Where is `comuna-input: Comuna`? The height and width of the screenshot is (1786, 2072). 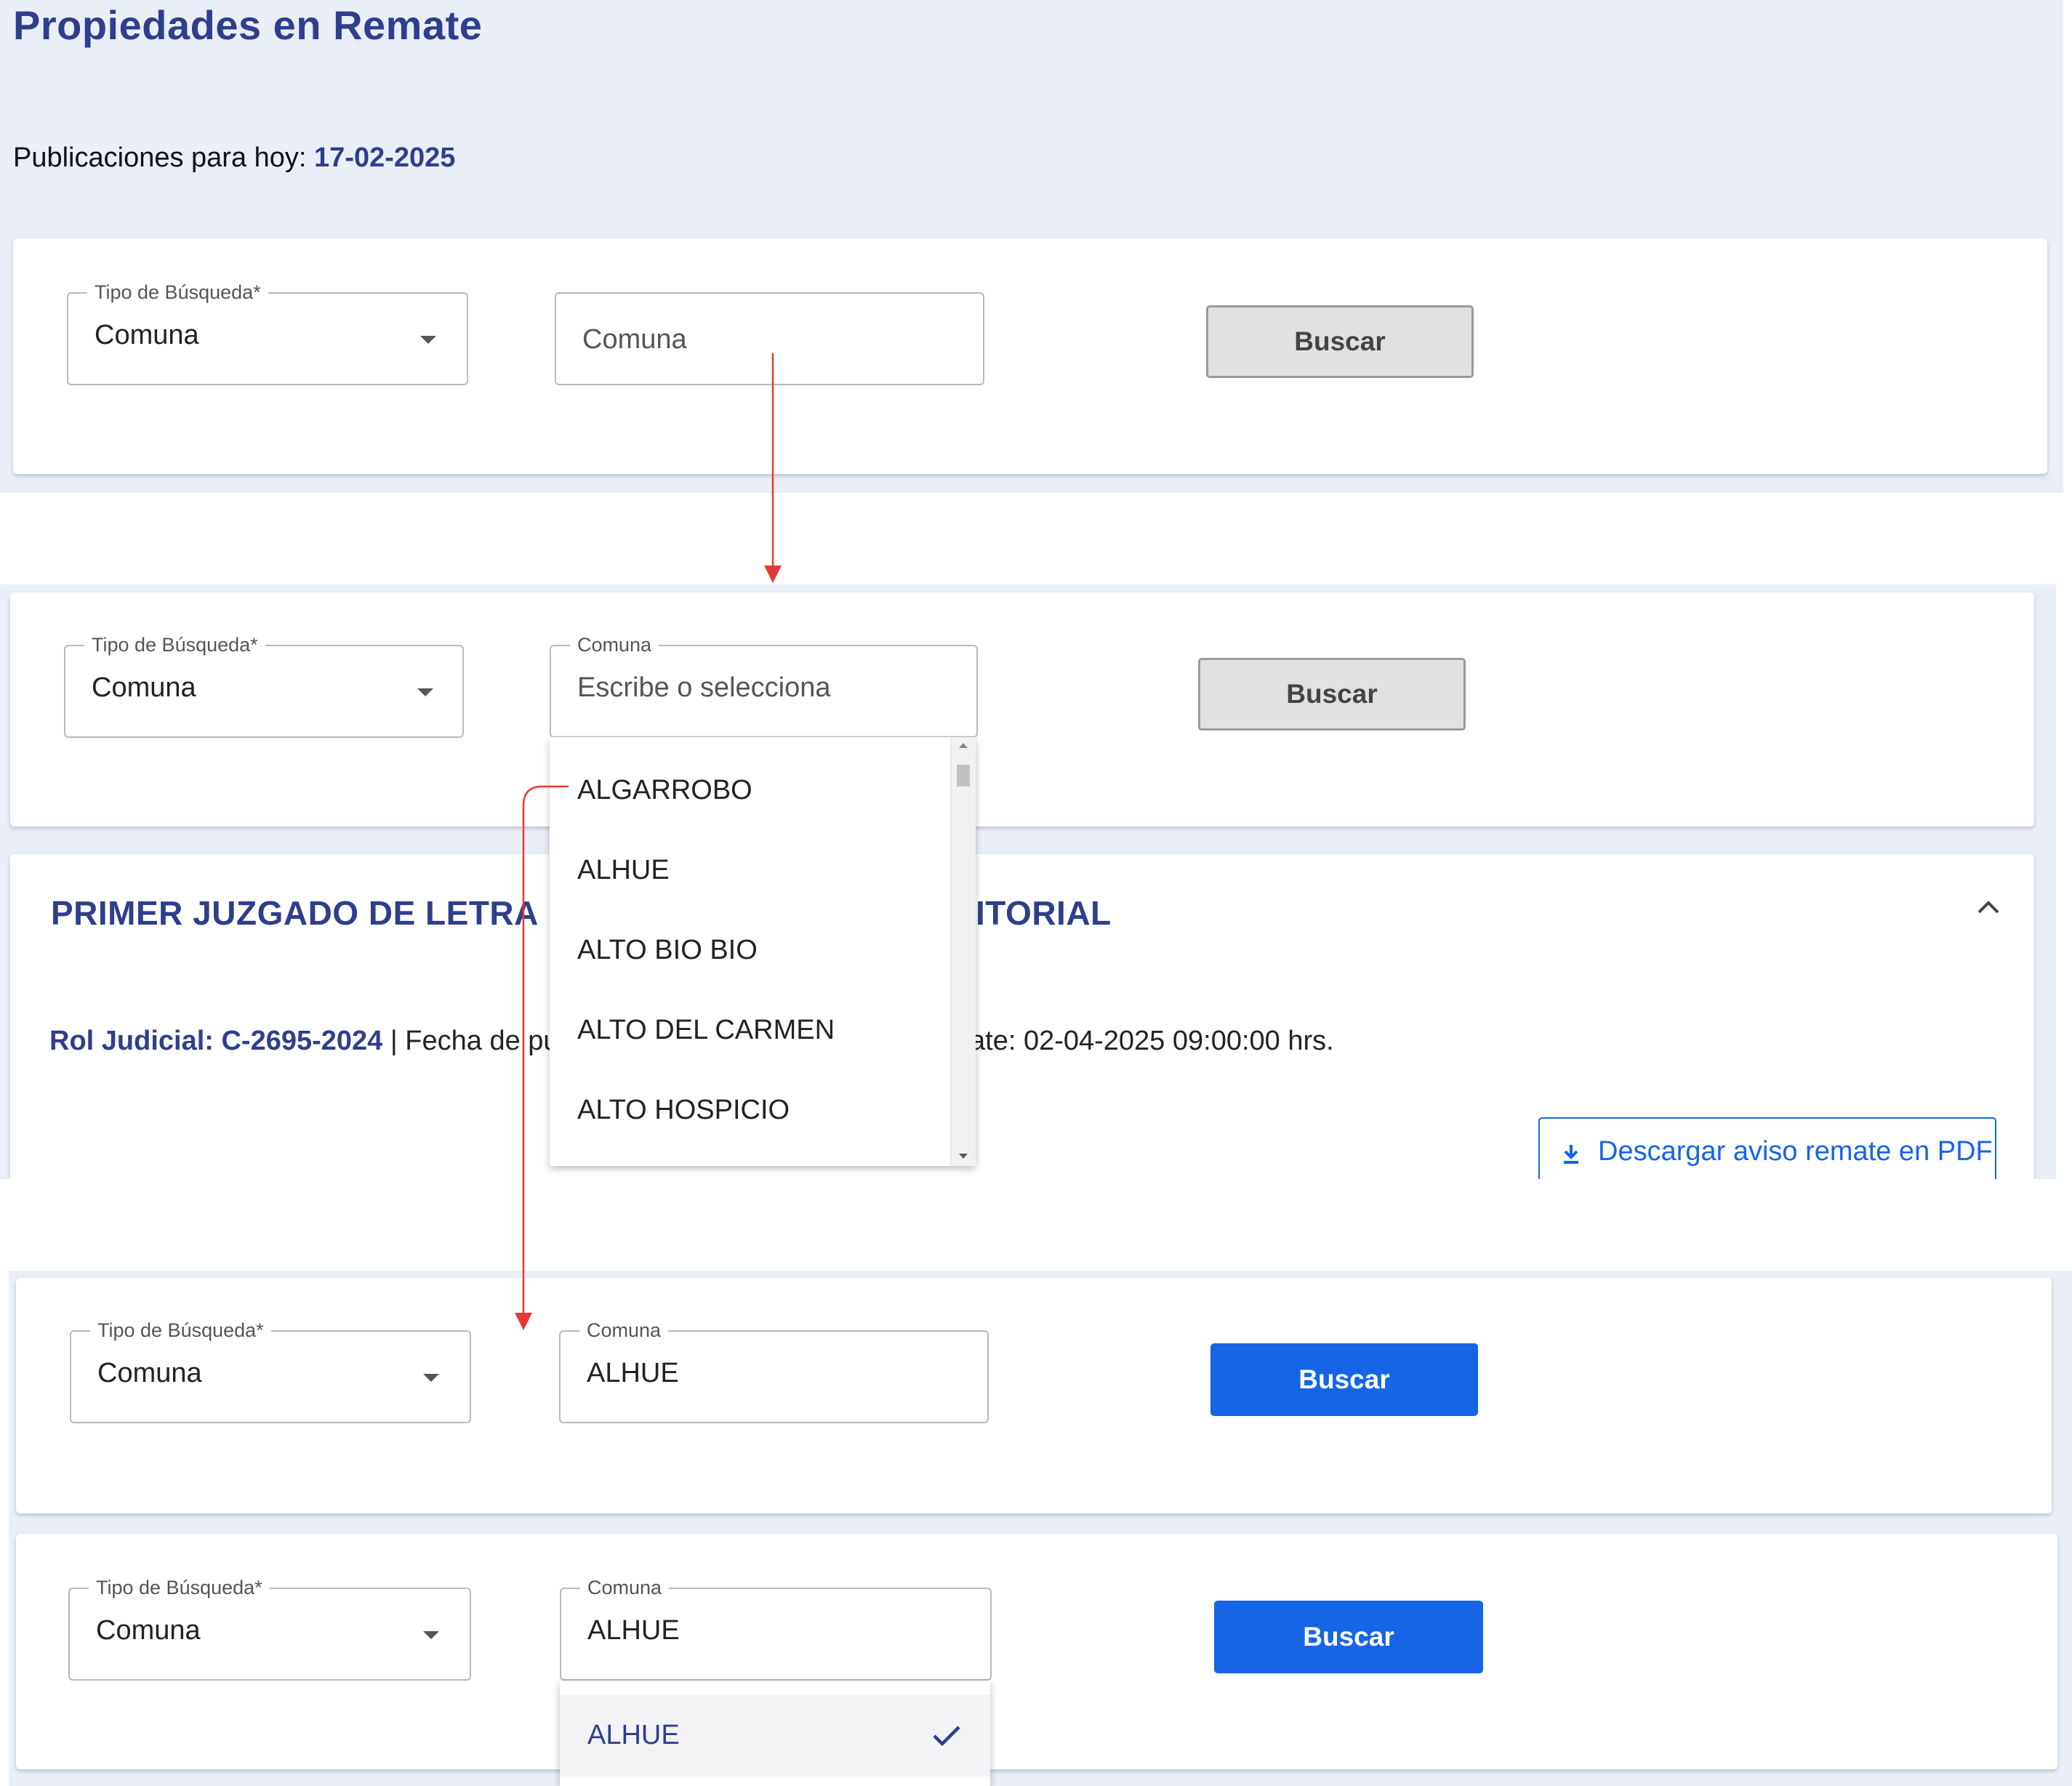
comuna-input: Comuna is located at coordinates (769, 339).